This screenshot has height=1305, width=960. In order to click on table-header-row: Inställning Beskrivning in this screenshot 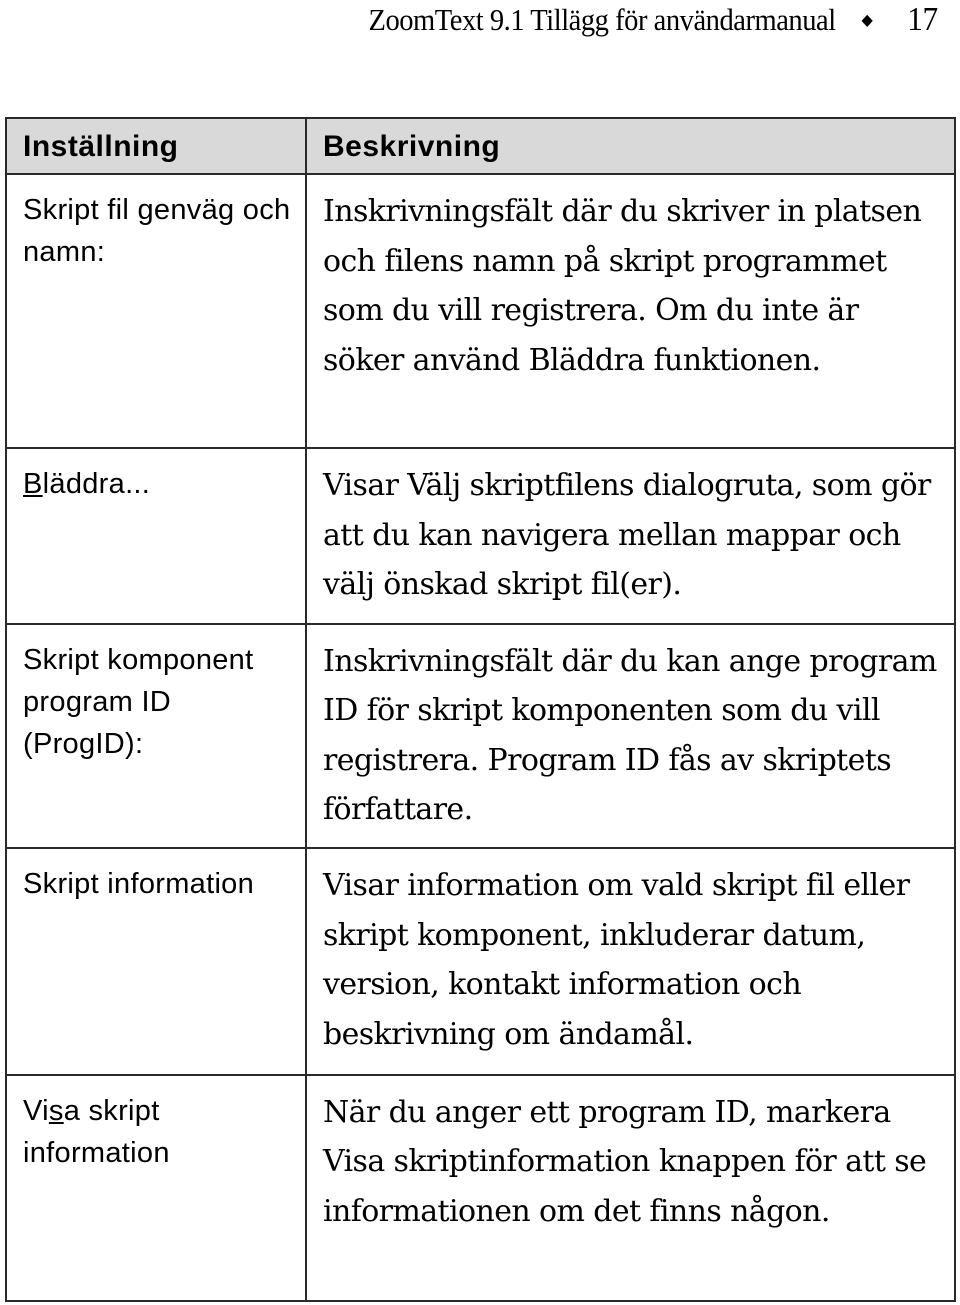, I will do `click(480, 146)`.